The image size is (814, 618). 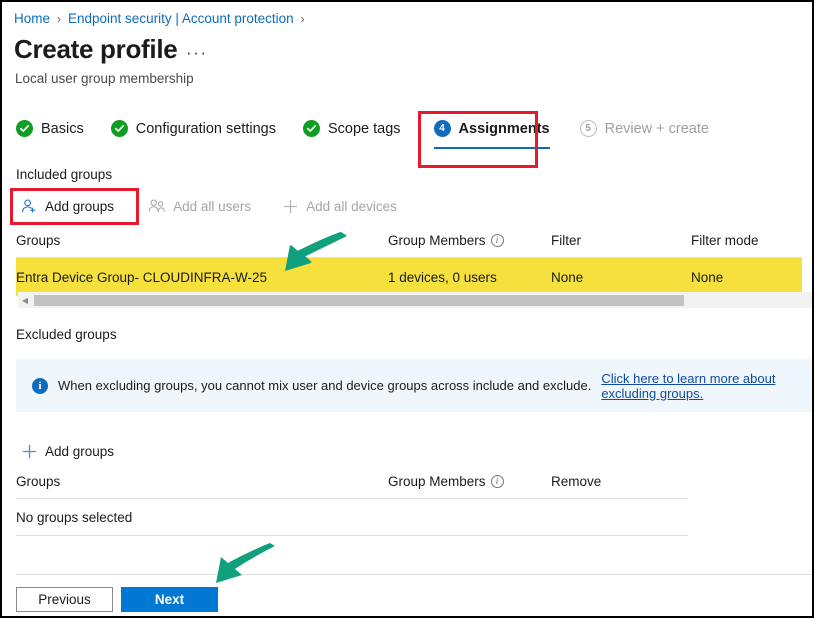 What do you see at coordinates (491, 147) in the screenshot?
I see `active-step-underline` at bounding box center [491, 147].